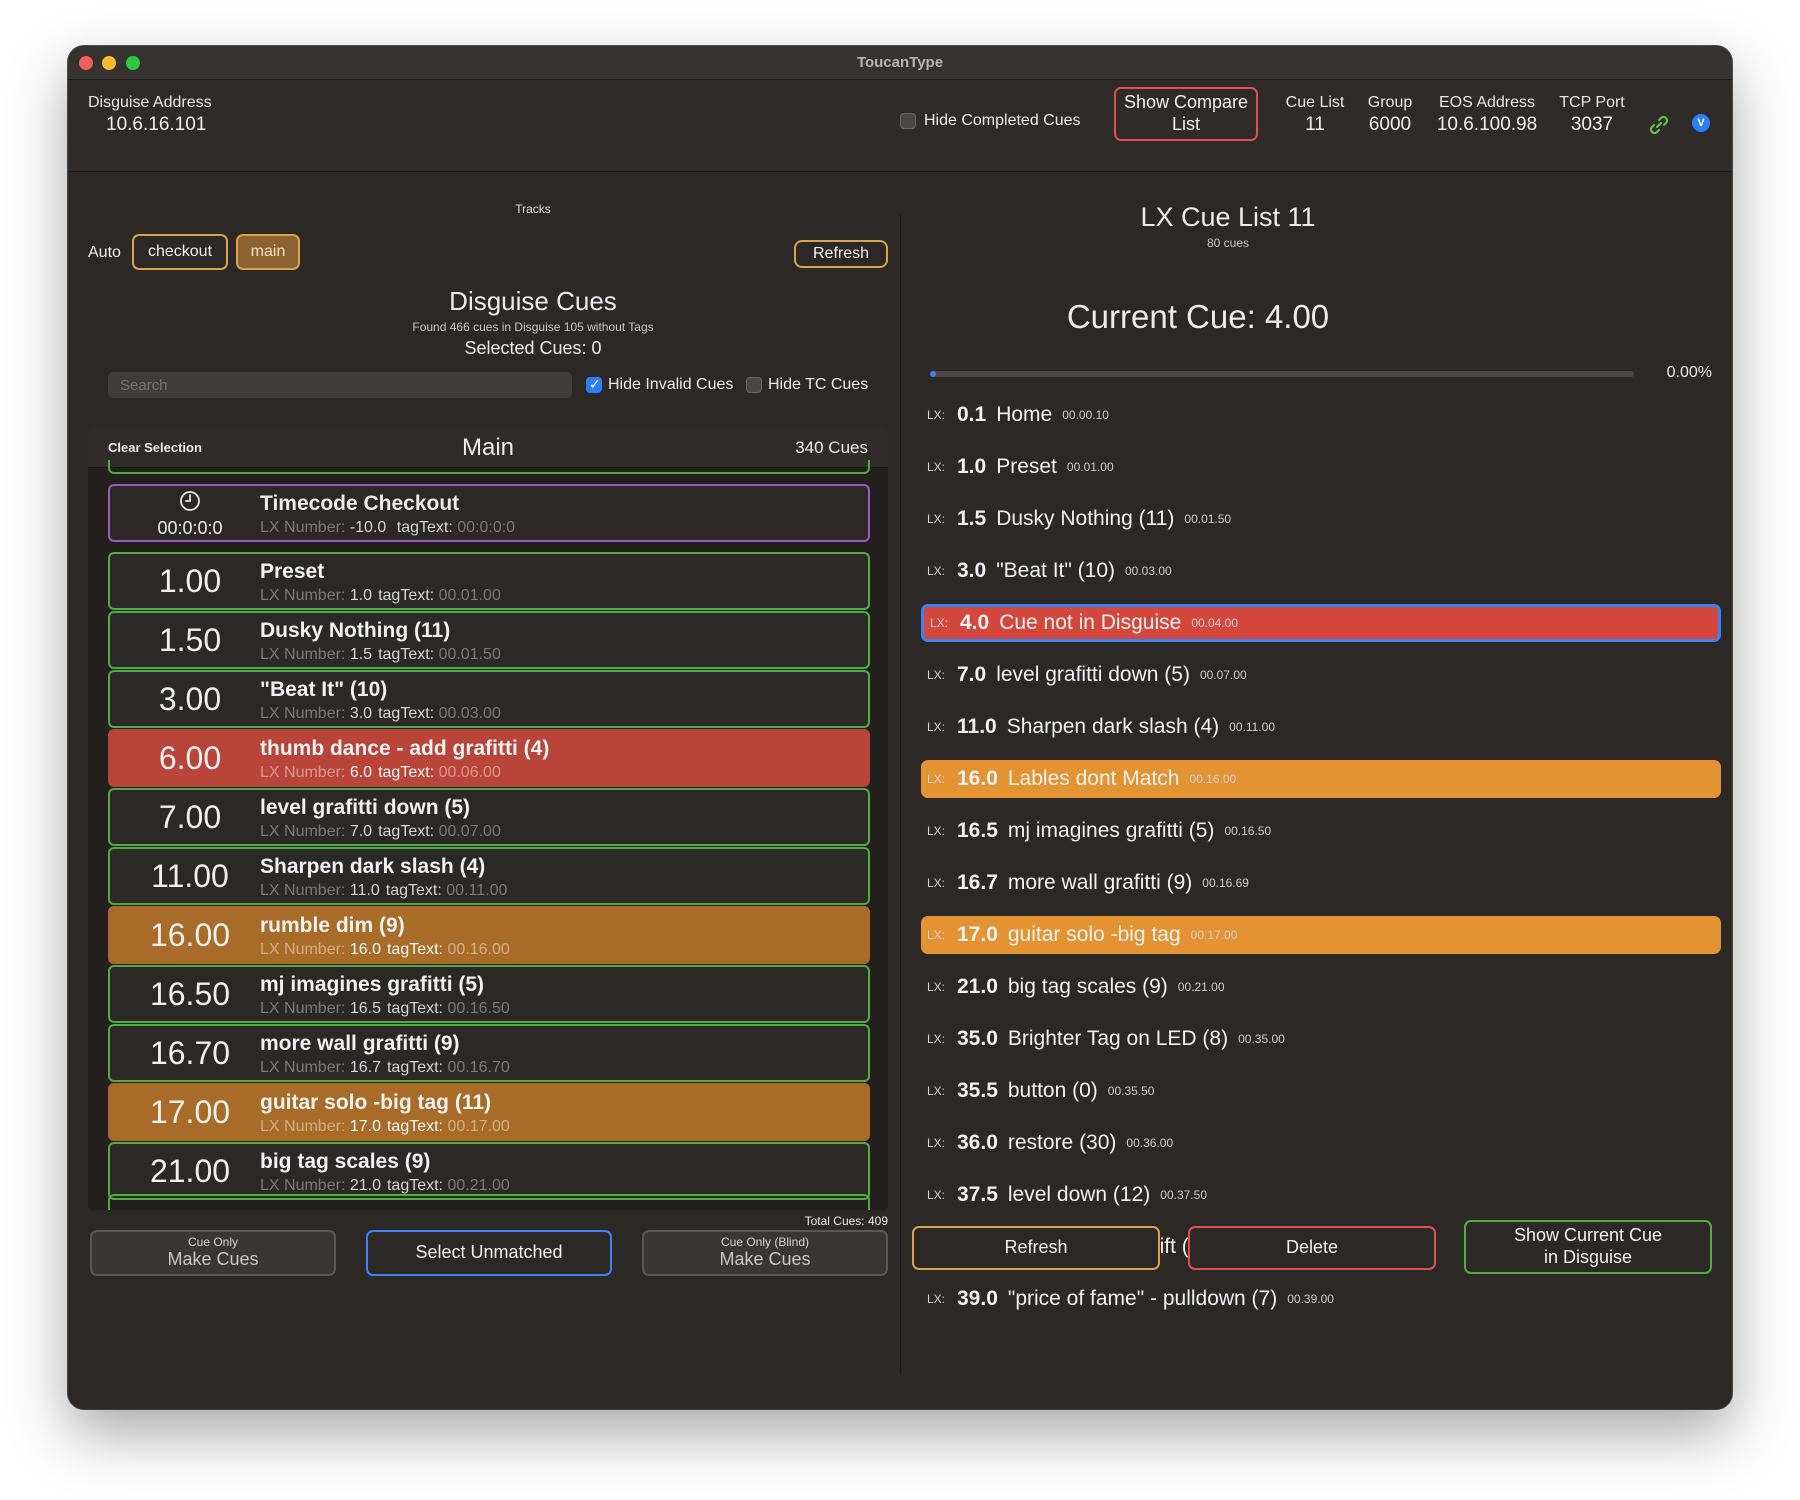  I want to click on delete-button: Delete, so click(1312, 1248).